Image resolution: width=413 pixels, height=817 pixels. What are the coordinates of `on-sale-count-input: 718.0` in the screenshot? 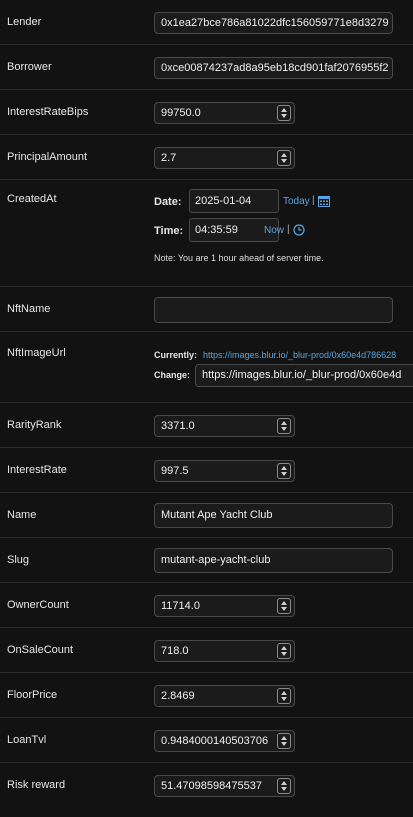 It's located at (224, 651).